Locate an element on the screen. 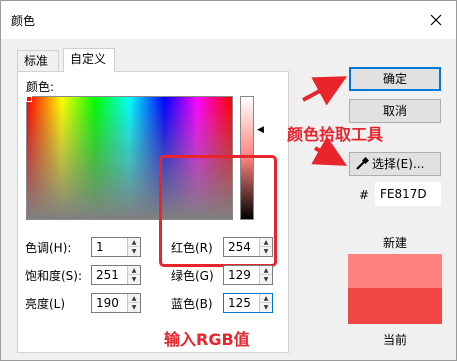  luminance-value: 190 is located at coordinates (107, 303).